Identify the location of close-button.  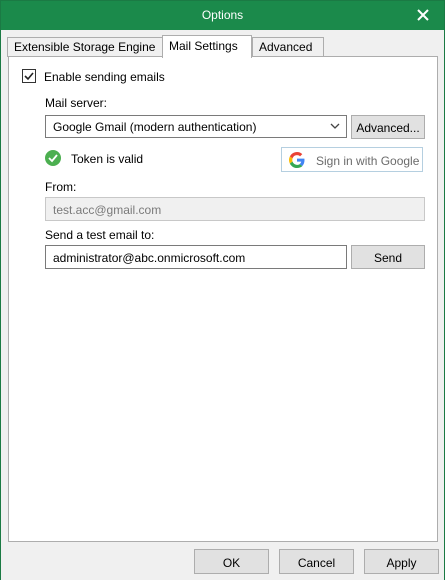
(423, 15).